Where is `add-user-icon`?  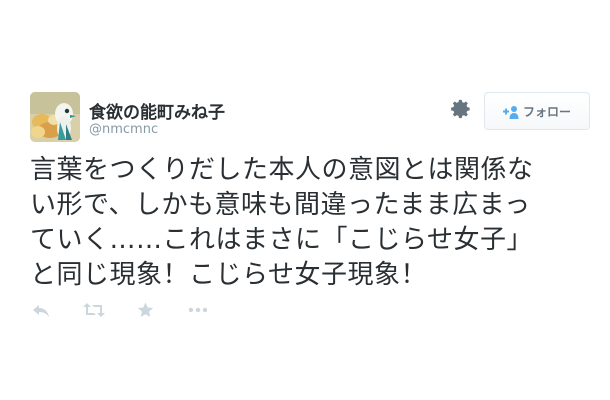 add-user-icon is located at coordinates (510, 111).